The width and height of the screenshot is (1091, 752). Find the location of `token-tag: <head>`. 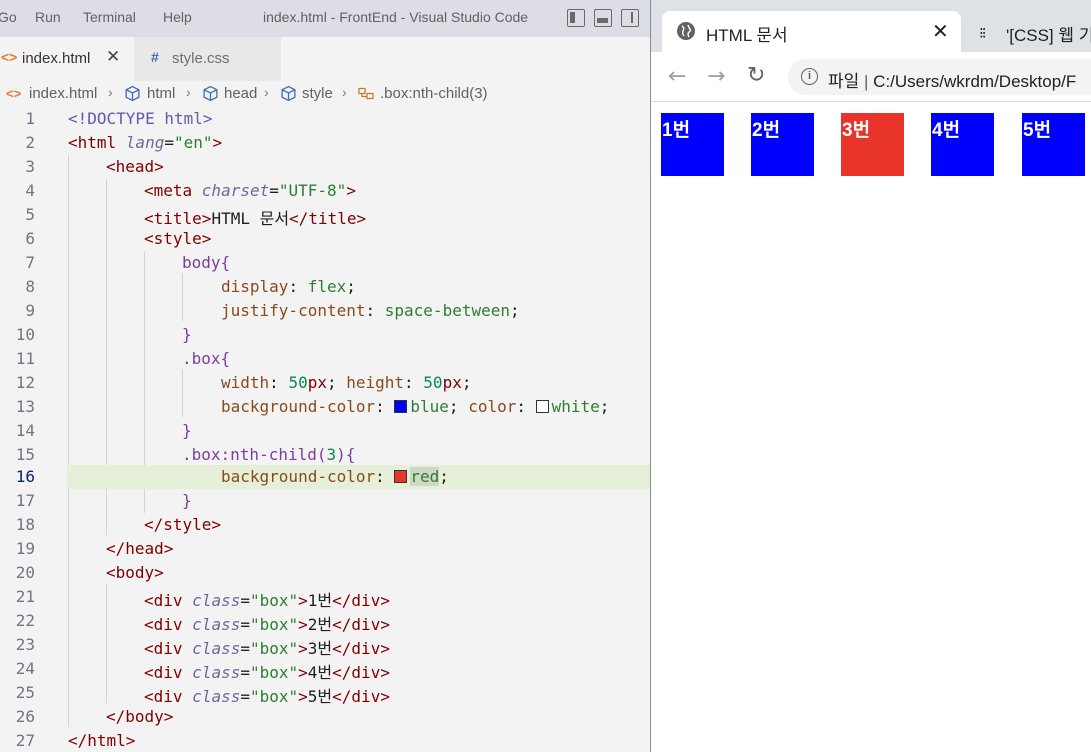

token-tag: <head> is located at coordinates (135, 166).